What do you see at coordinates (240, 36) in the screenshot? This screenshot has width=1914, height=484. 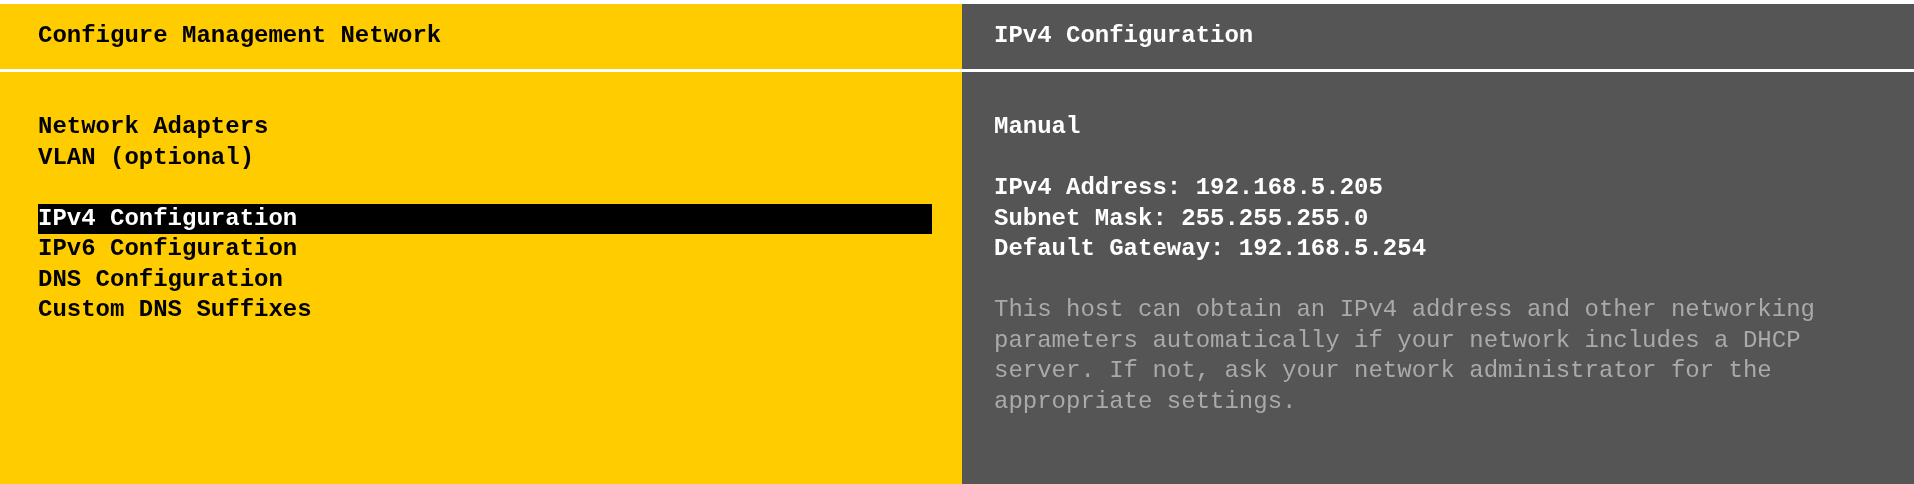 I see `panel-title: Configure Management Network` at bounding box center [240, 36].